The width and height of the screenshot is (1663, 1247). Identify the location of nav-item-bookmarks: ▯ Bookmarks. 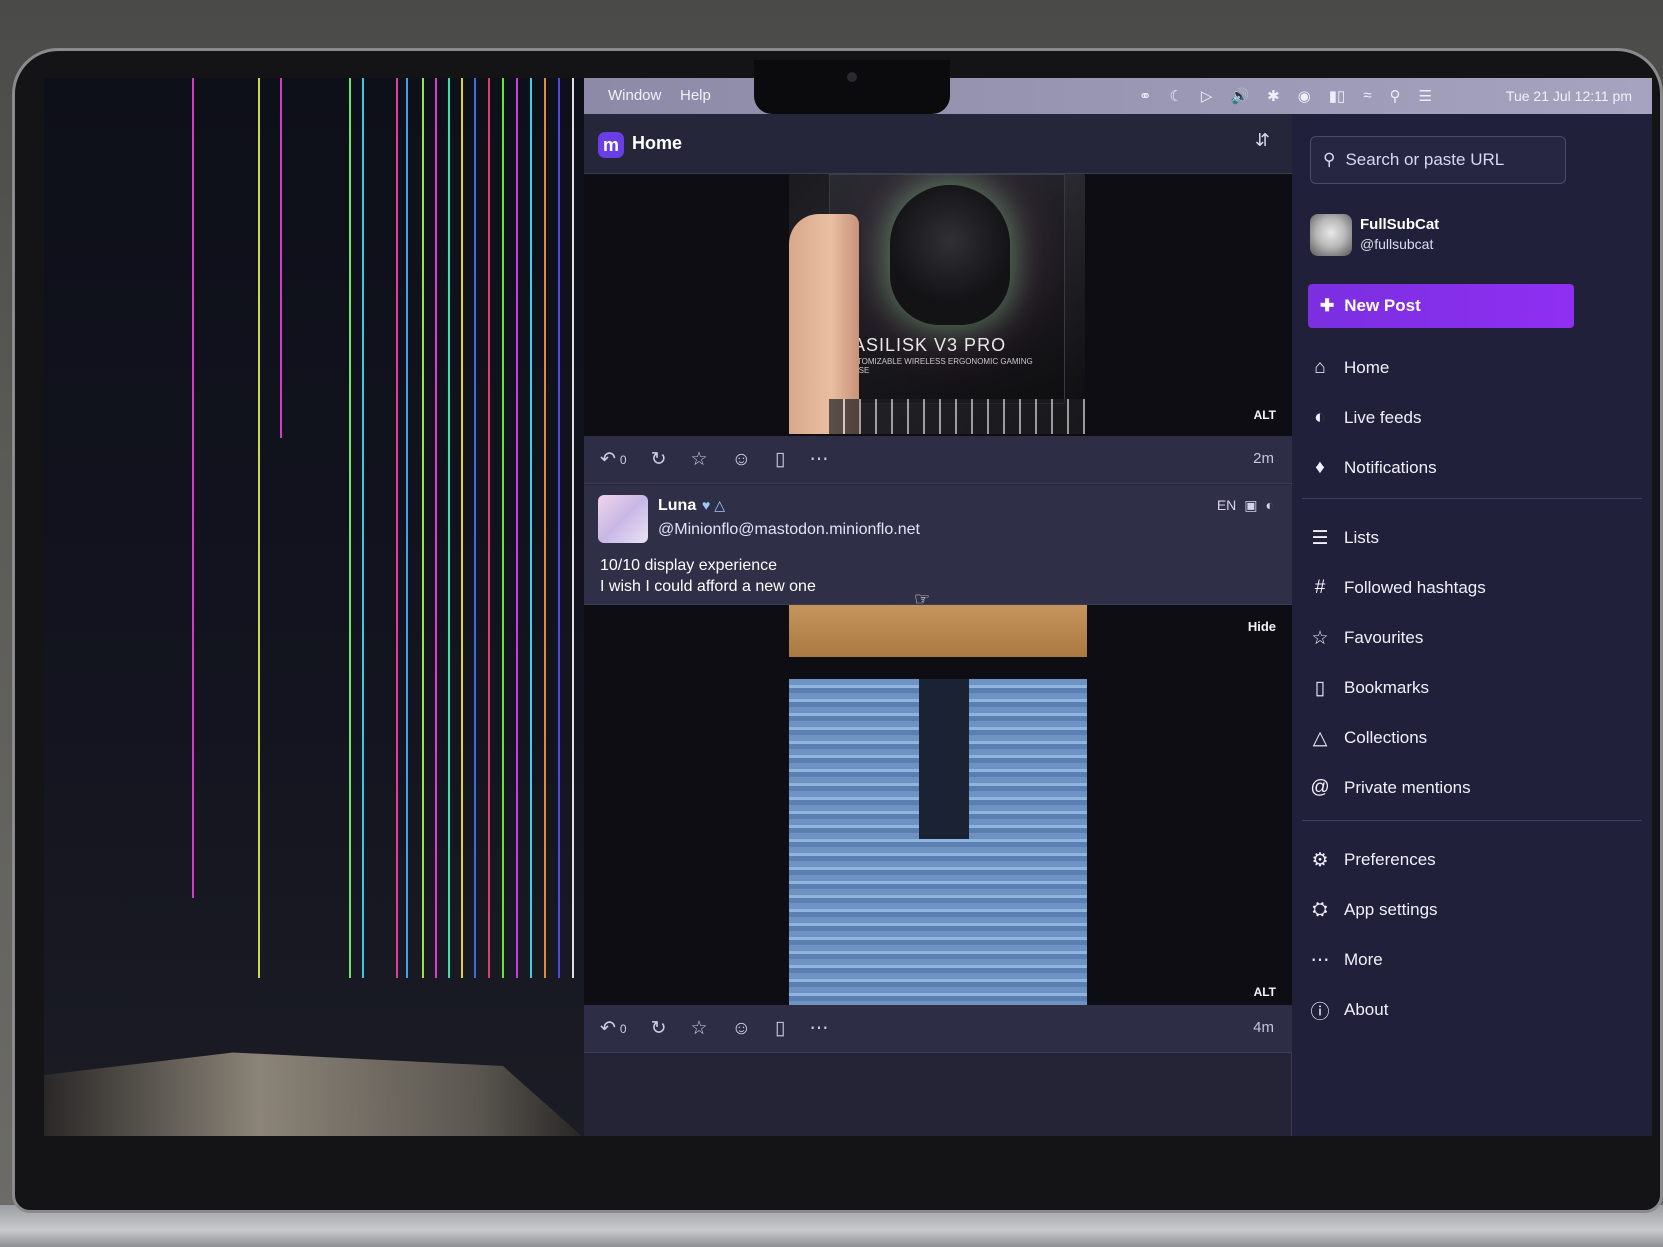
(1473, 688).